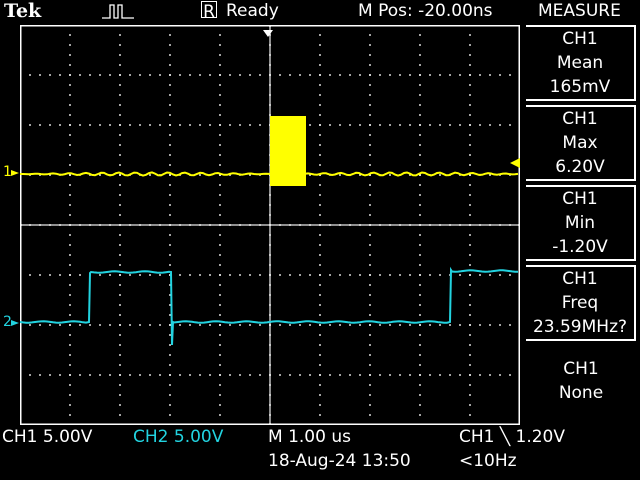 Image resolution: width=640 pixels, height=480 pixels. I want to click on measure-type: Mean, so click(580, 63).